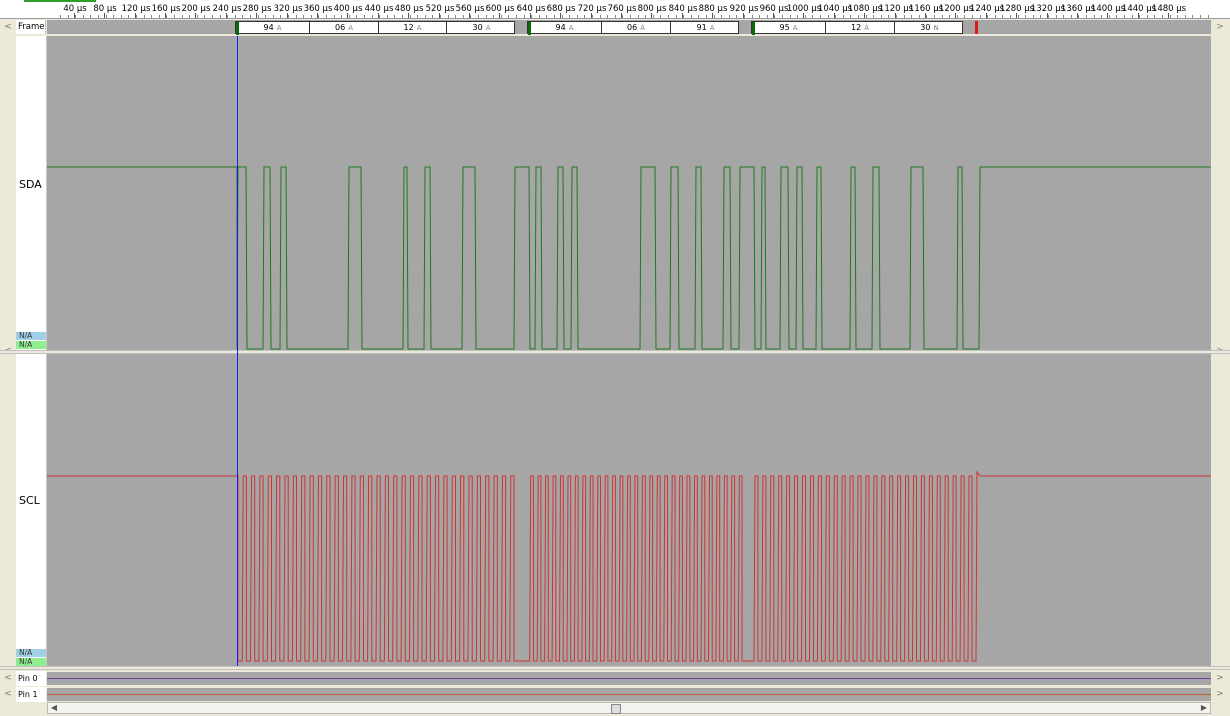 The image size is (1230, 716). What do you see at coordinates (629, 708) in the screenshot?
I see `horizontal-scrollbar: ◀ ▶` at bounding box center [629, 708].